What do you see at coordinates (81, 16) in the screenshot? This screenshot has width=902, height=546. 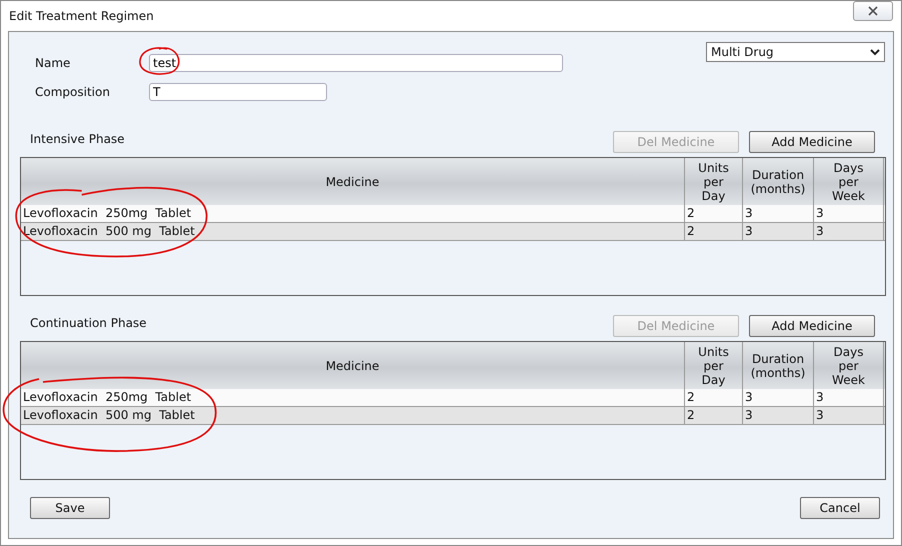 I see `window-title: Edit Treatment Regimen` at bounding box center [81, 16].